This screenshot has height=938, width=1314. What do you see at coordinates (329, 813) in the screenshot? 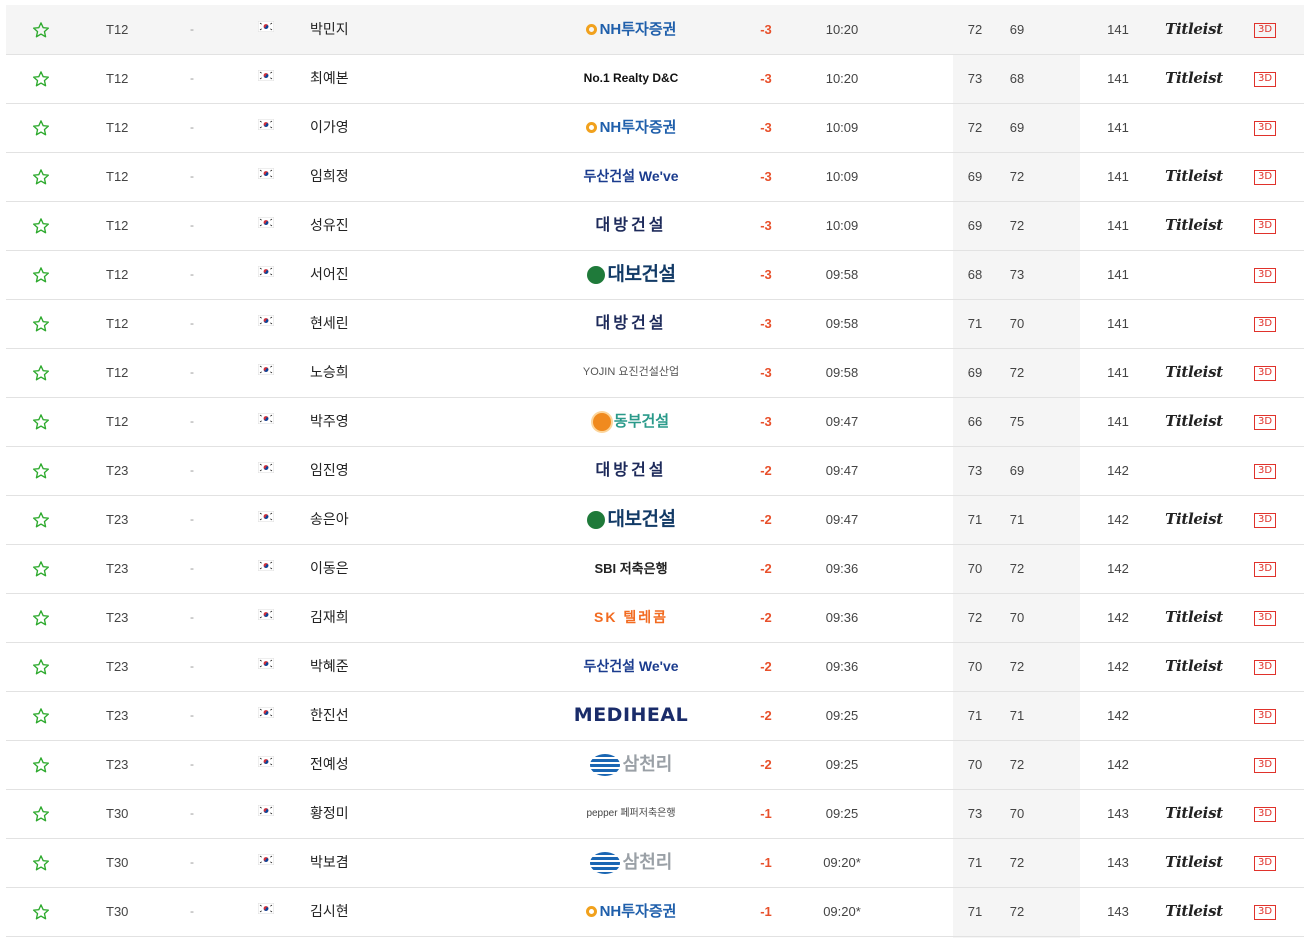
I see `player-name-link: 황정미` at bounding box center [329, 813].